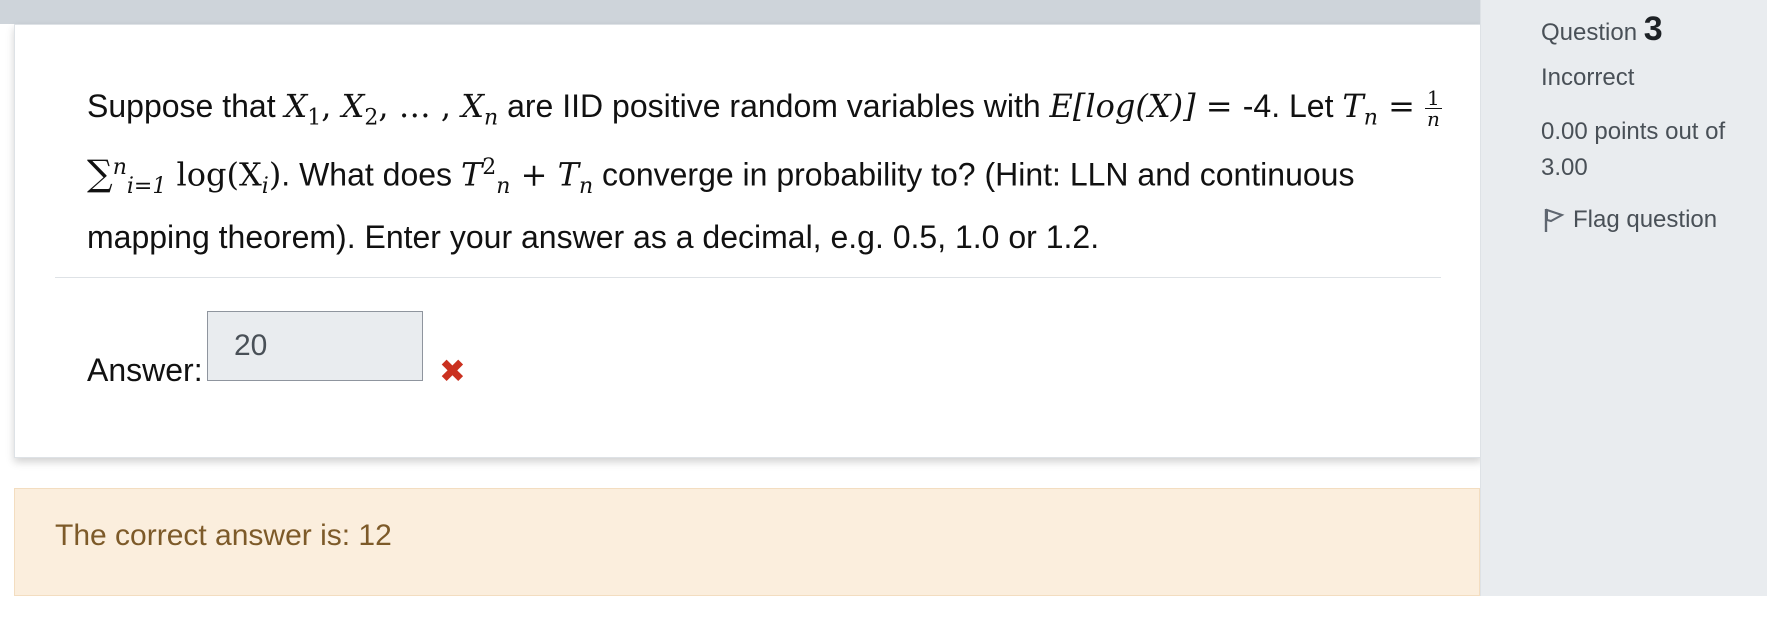 This screenshot has width=1786, height=642. I want to click on question-grade: 0.00 points out of 3.00, so click(1633, 149).